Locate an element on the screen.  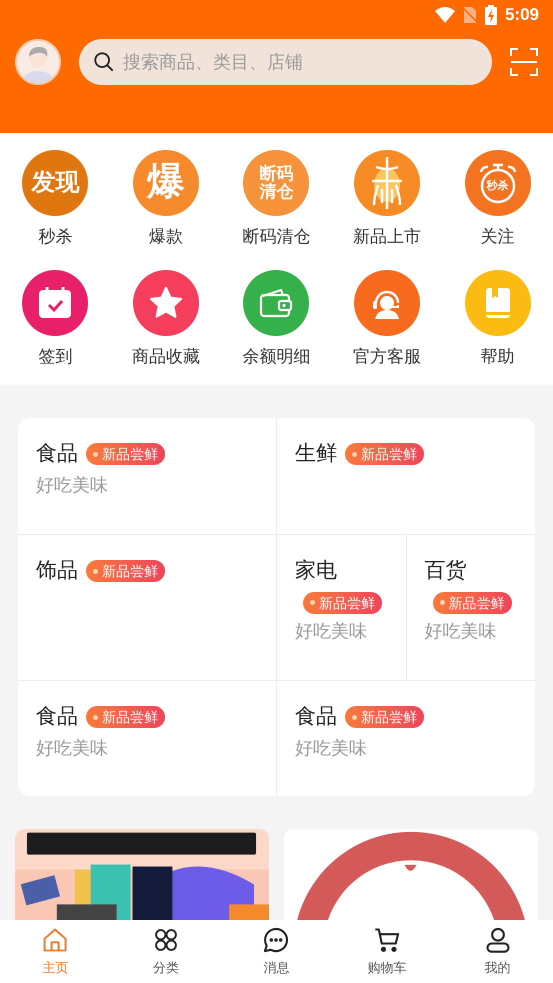
shortcut-label: 帮助 is located at coordinates (497, 356).